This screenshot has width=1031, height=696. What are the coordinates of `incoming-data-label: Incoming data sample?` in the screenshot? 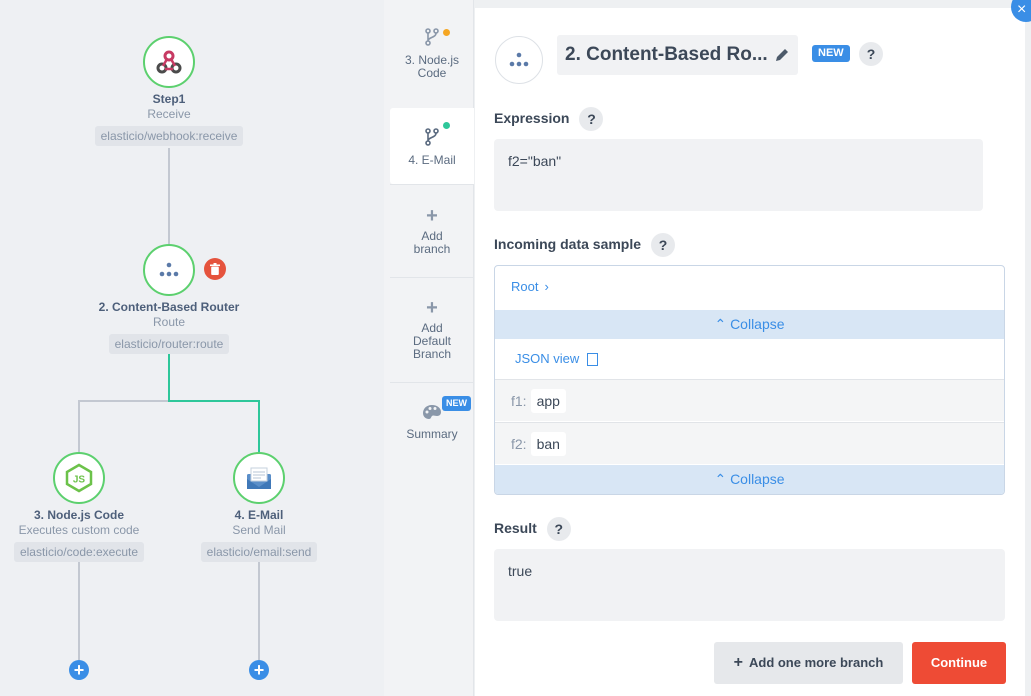 It's located at (585, 245).